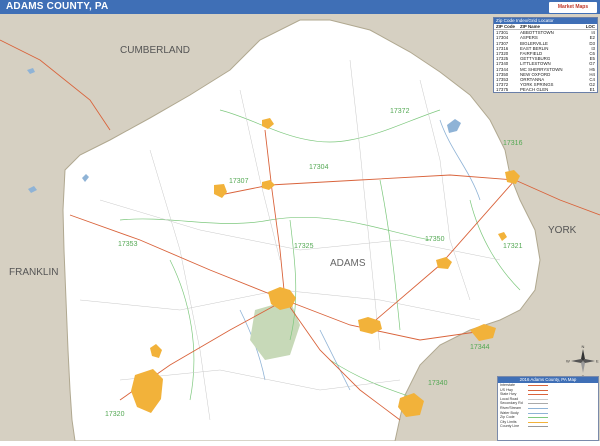 Image resolution: width=600 pixels, height=446 pixels. Describe the element at coordinates (319, 167) in the screenshot. I see `zip-label-17304: 17304` at that location.